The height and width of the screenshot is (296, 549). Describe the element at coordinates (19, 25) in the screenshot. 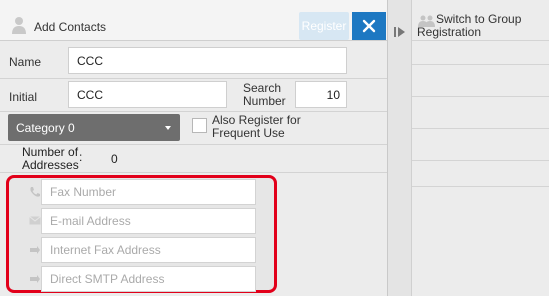

I see `person-icon` at that location.